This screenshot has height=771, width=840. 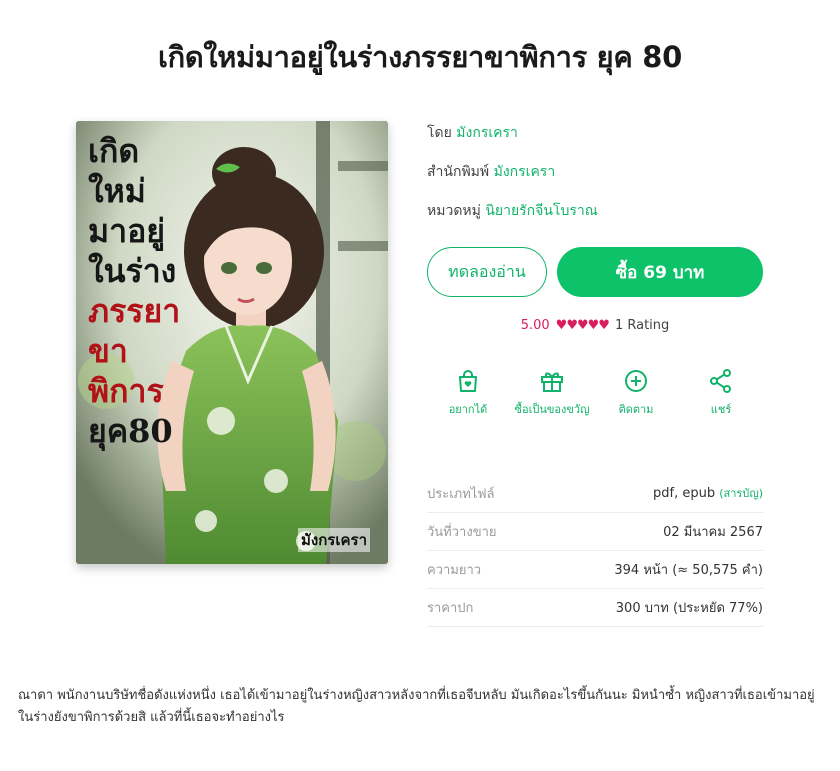 What do you see at coordinates (689, 608) in the screenshot?
I see `info-value: 300 บาท (ประหยัด 77%)` at bounding box center [689, 608].